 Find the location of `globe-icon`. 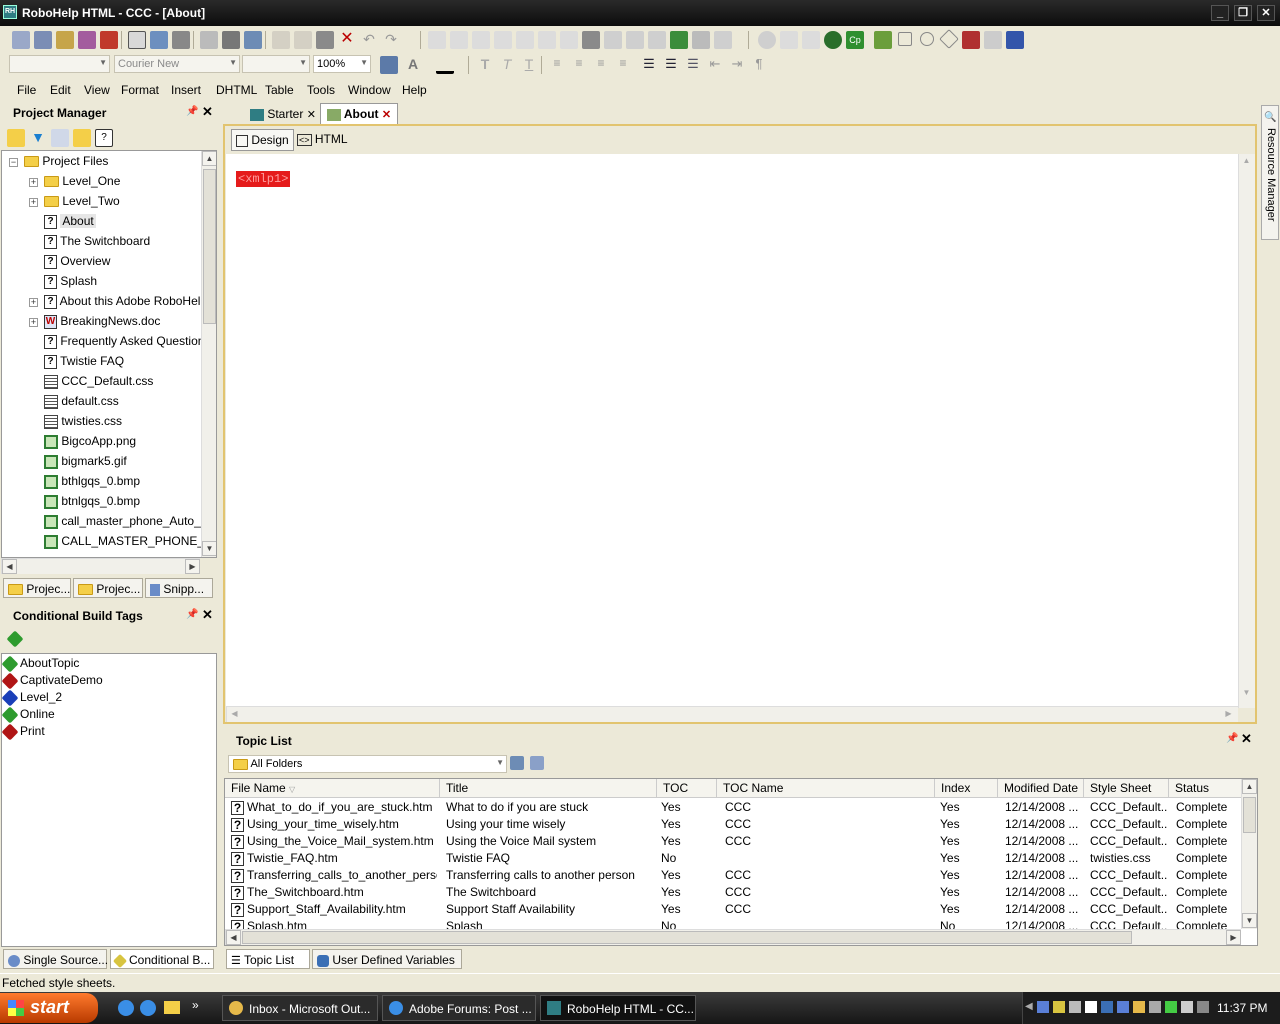

globe-icon is located at coordinates (833, 40).